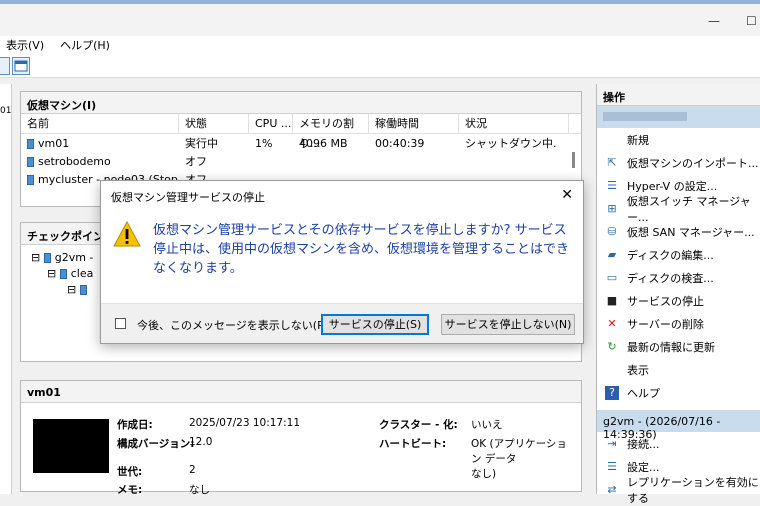  I want to click on action-server-0: 新規, so click(678, 139).